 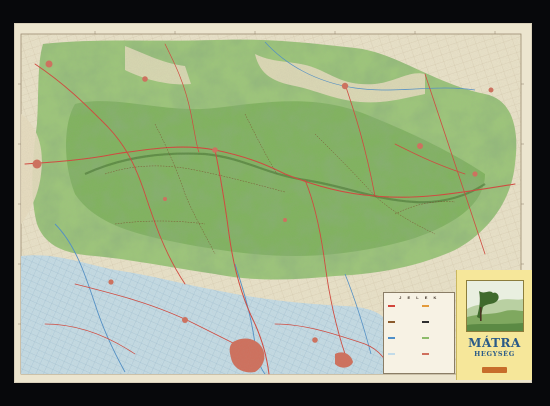 I want to click on landscape-illustration, so click(x=495, y=306).